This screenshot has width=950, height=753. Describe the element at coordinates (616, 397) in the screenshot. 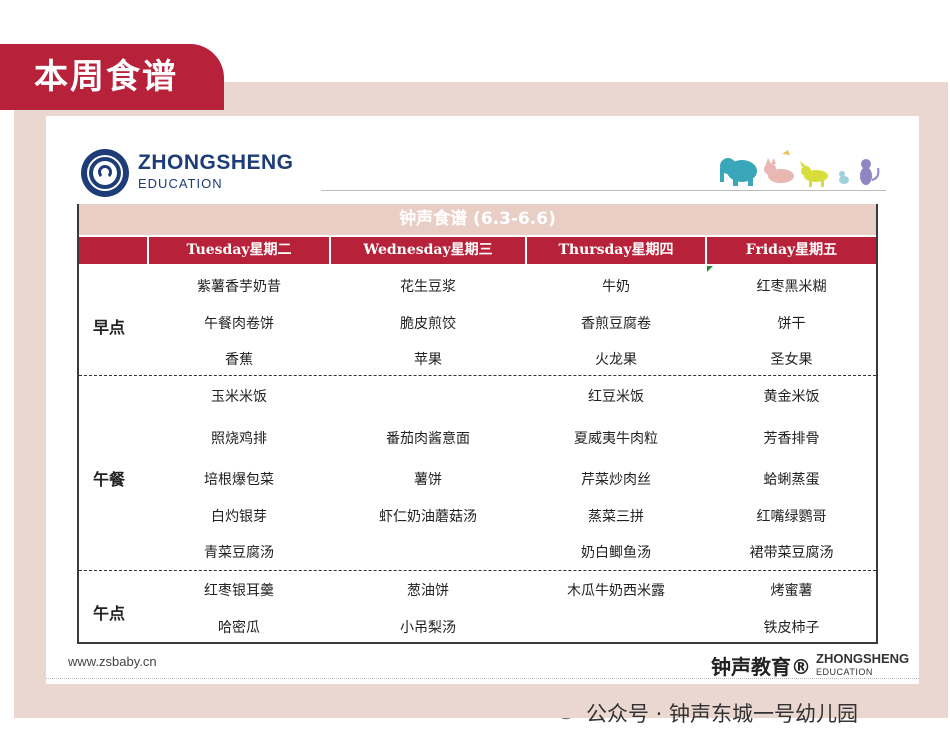

I see `menu-item: 红豆米饭` at that location.